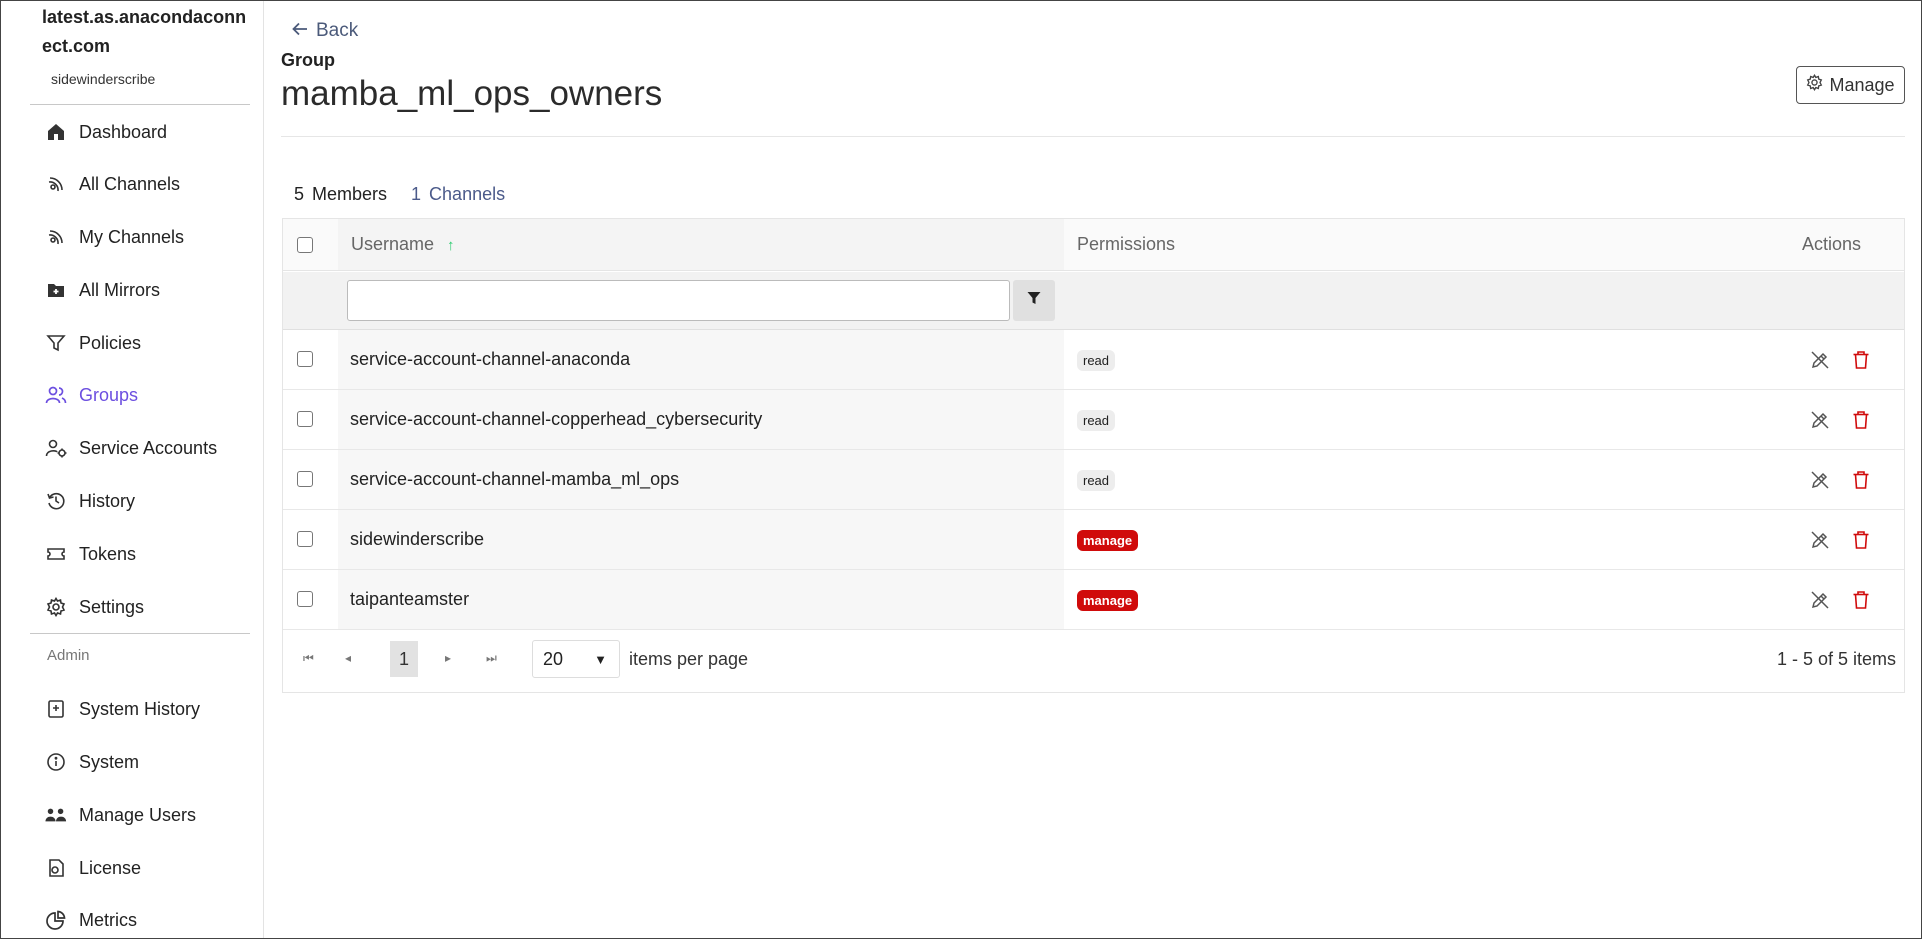 This screenshot has width=1922, height=939. I want to click on table-row: sidewinderscribe manage, so click(1093, 540).